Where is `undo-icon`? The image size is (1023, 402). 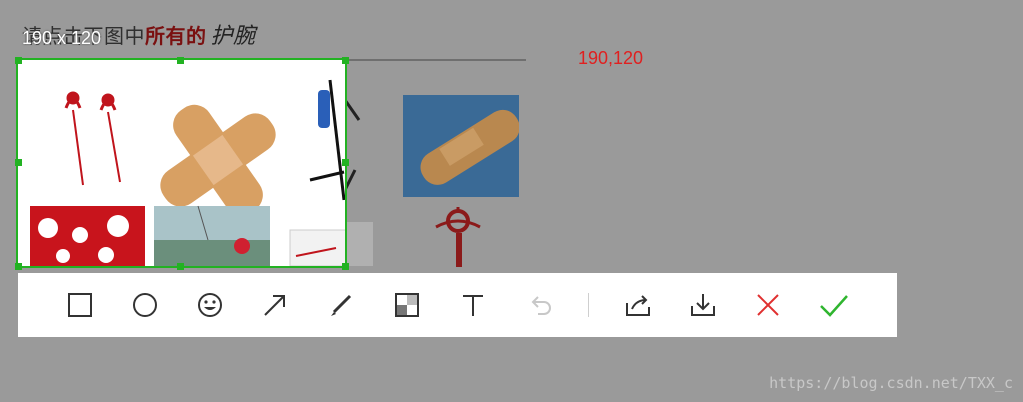 undo-icon is located at coordinates (541, 305).